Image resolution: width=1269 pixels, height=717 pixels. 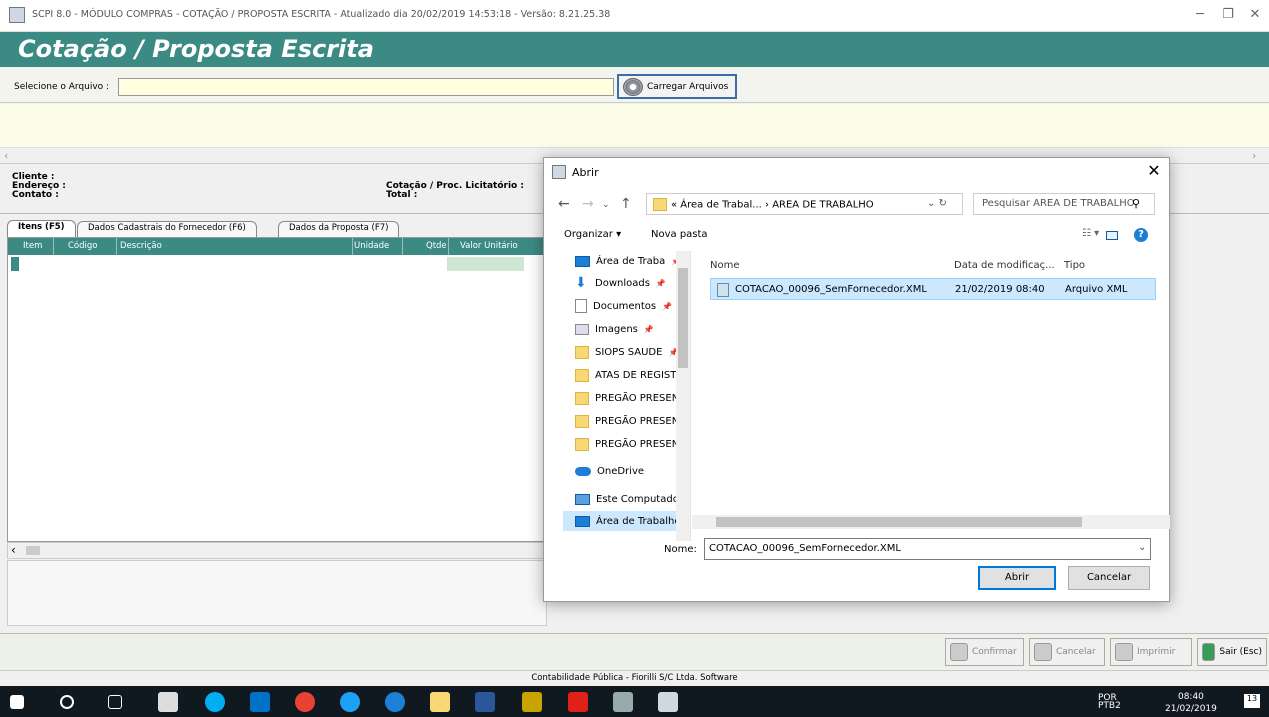 What do you see at coordinates (532, 702) in the screenshot?
I see `app-icon-taskbar` at bounding box center [532, 702].